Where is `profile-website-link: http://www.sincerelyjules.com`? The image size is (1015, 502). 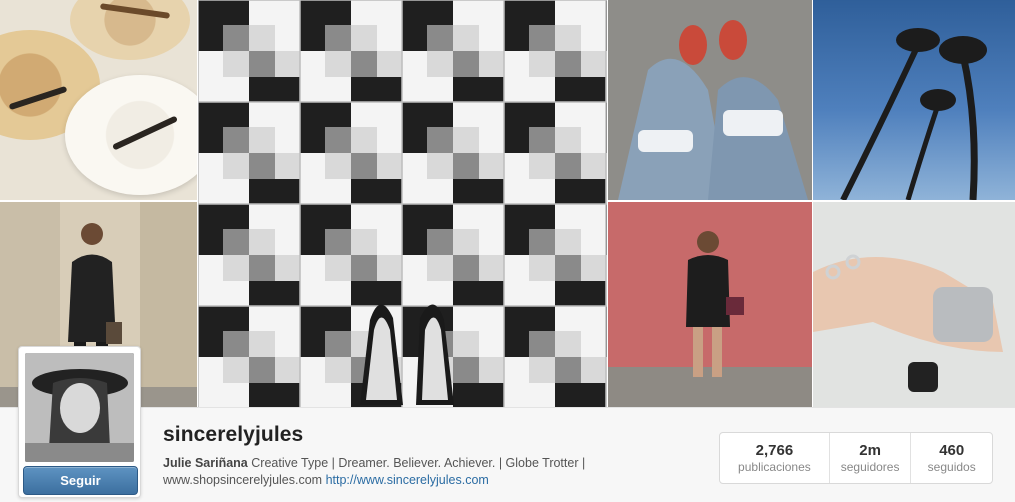 profile-website-link: http://www.sincerelyjules.com is located at coordinates (407, 480).